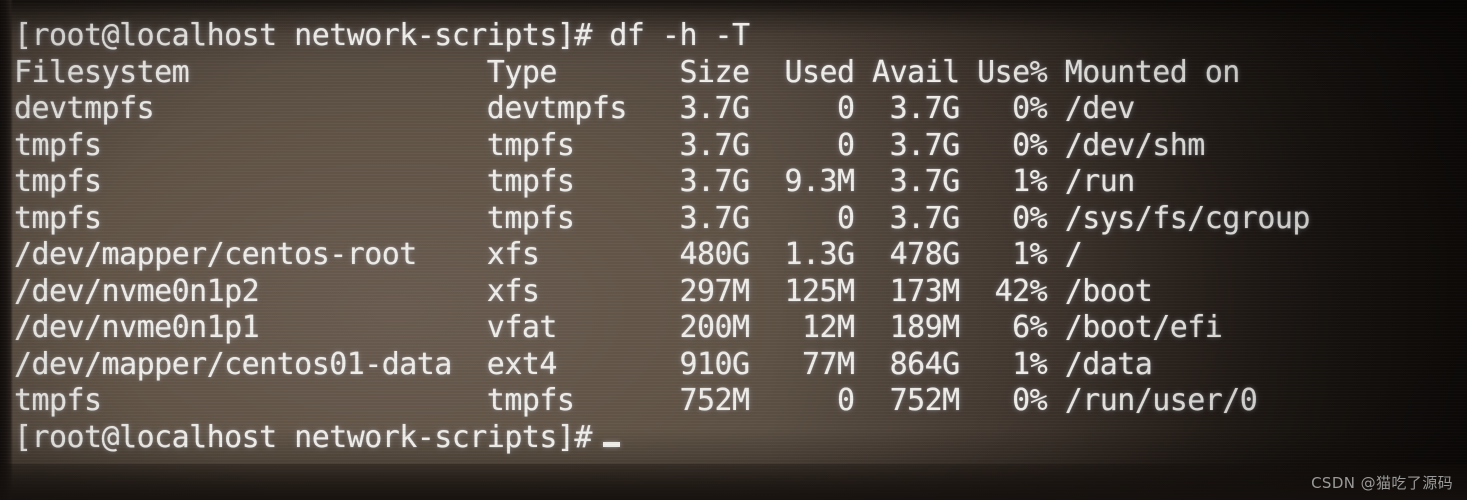 The image size is (1467, 500). I want to click on shell-prompt-line: [root@localhost network-scripts]#, so click(739, 438).